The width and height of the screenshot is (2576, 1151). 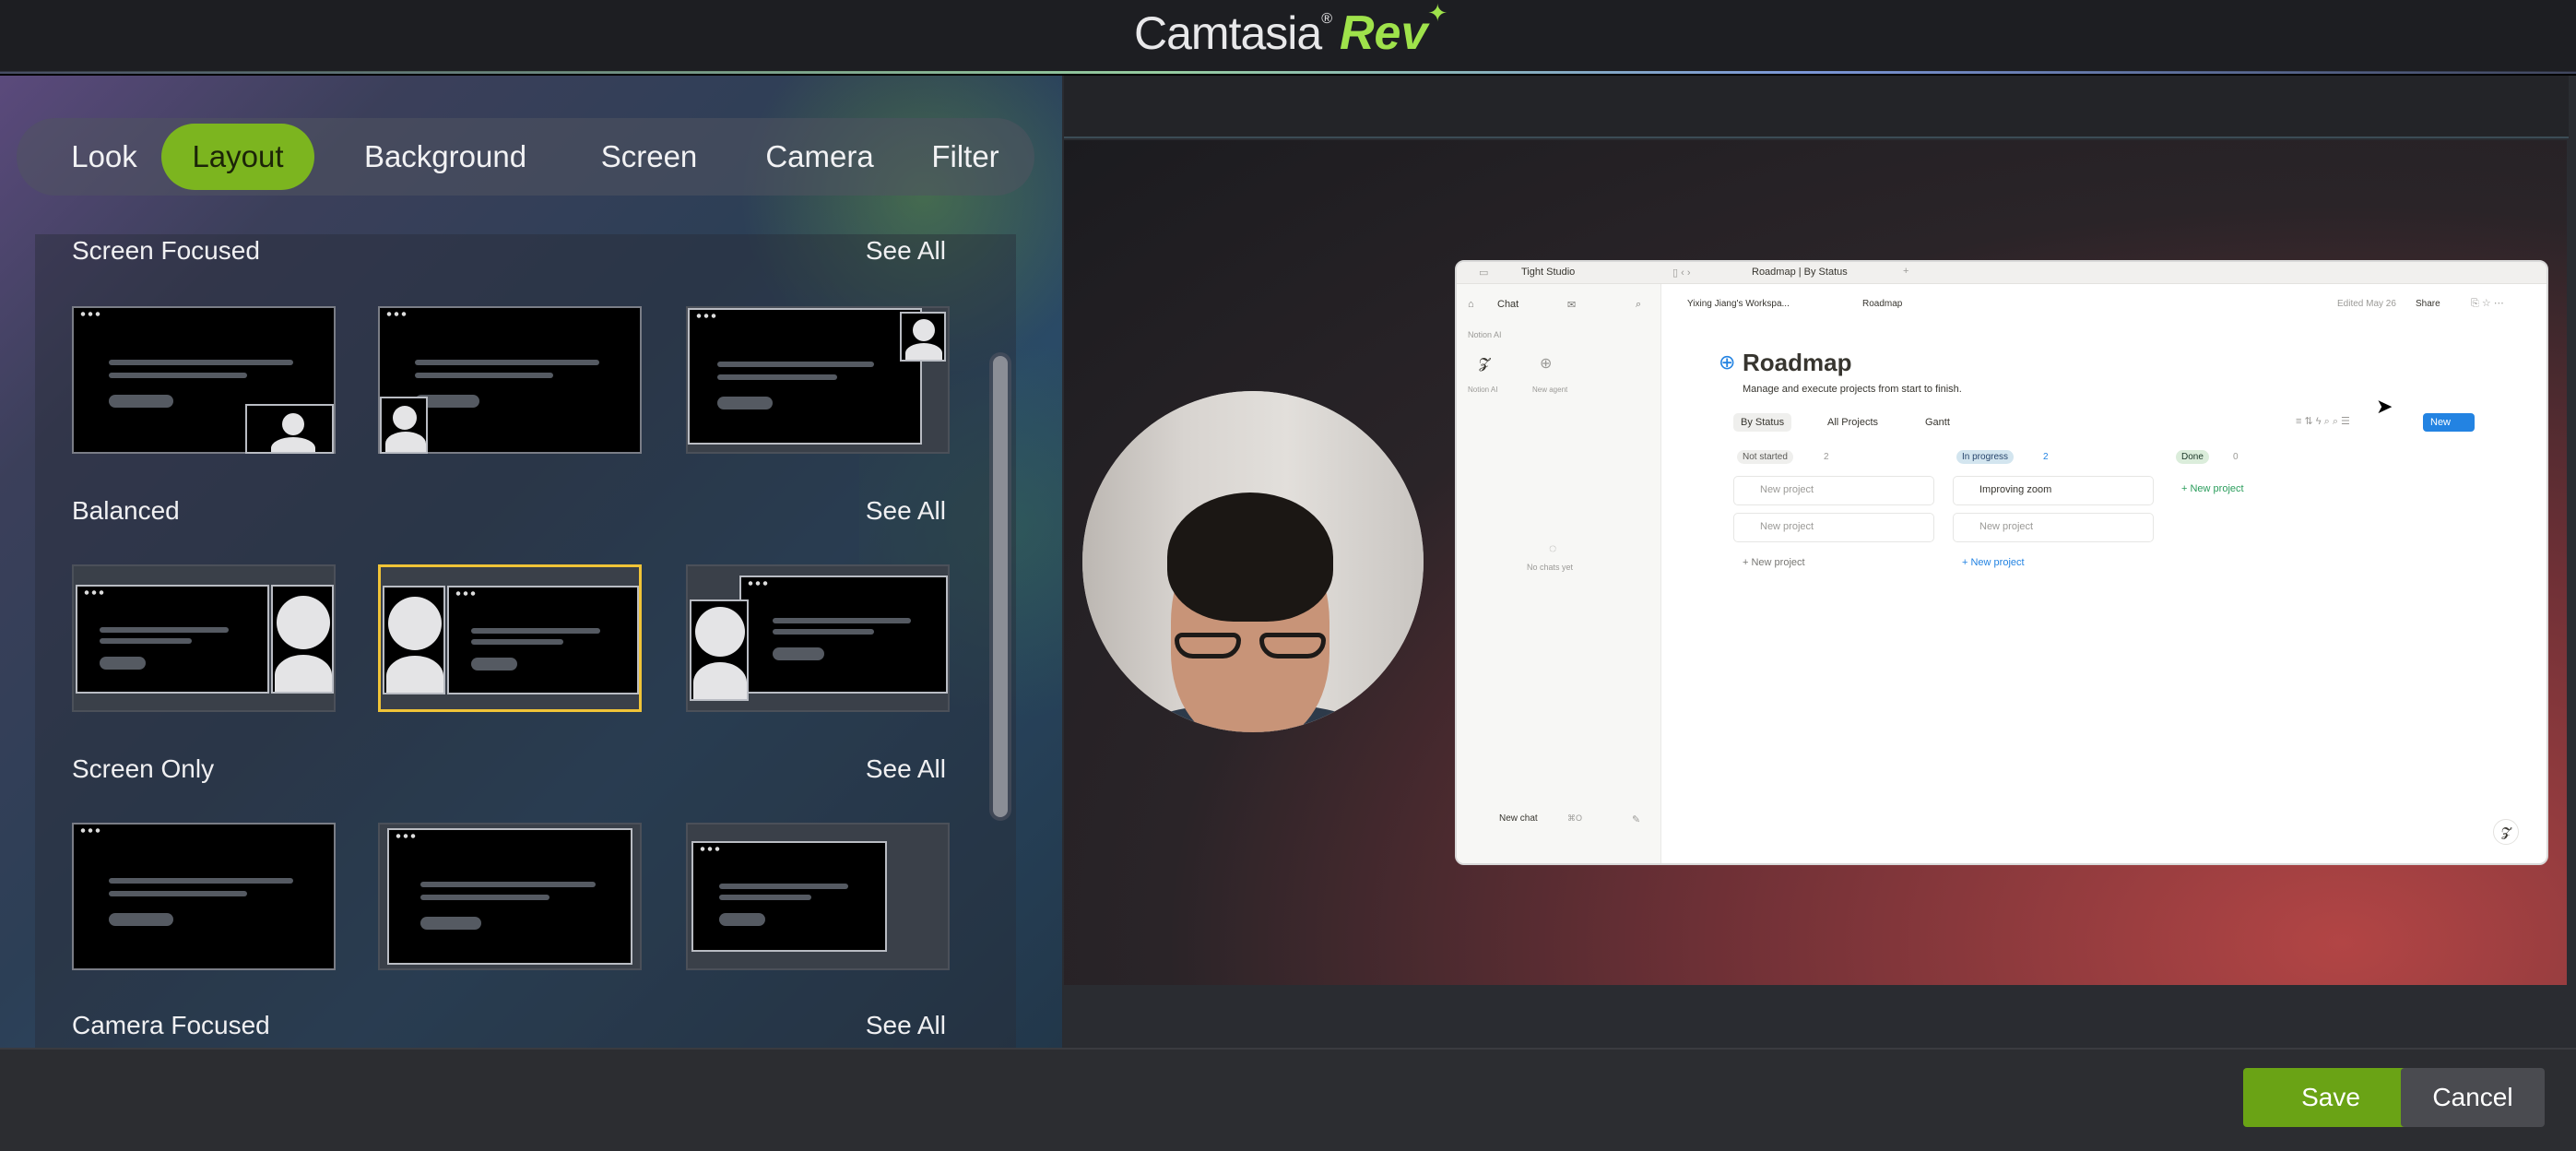 I want to click on layout-thumb-balanced-cam-right, so click(x=204, y=638).